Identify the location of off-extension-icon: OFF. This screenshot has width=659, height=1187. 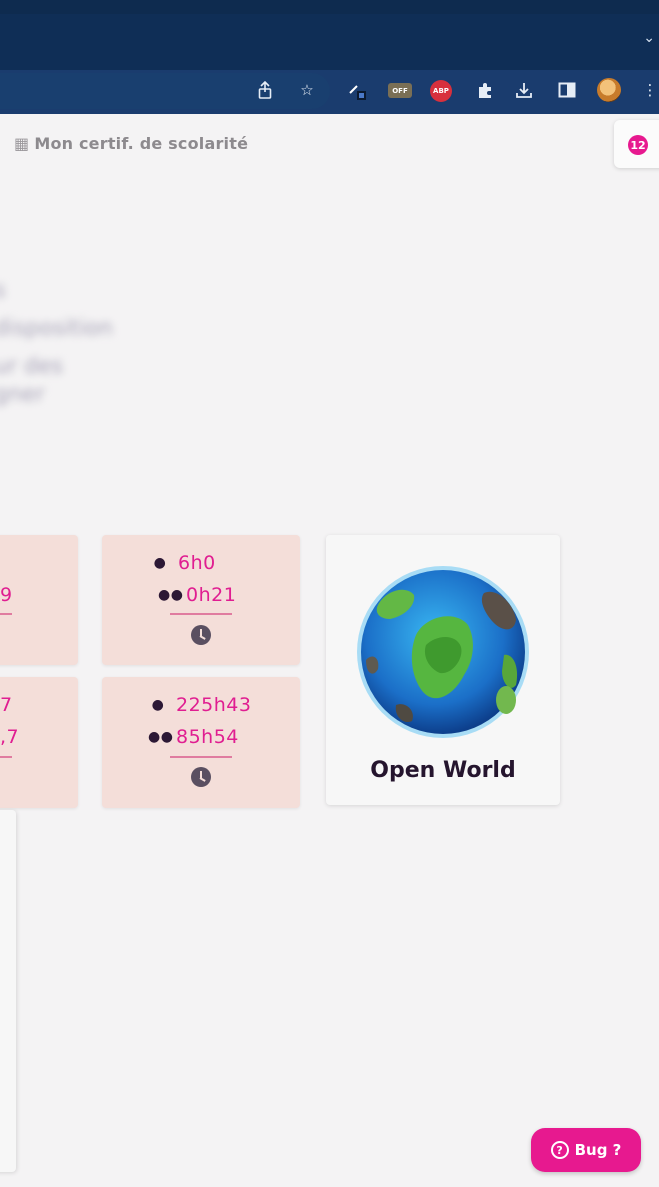
(400, 90).